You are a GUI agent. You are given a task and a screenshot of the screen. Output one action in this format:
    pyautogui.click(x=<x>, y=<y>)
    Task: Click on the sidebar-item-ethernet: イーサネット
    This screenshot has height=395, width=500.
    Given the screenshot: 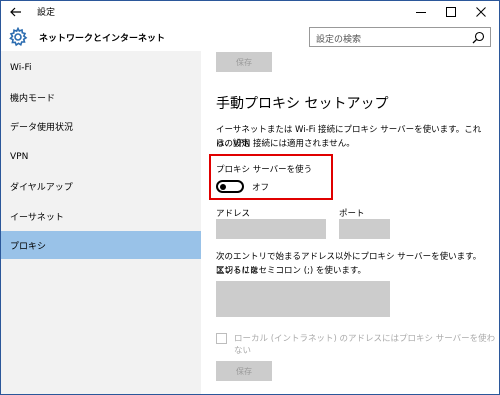 What is the action you would take?
    pyautogui.click(x=101, y=216)
    